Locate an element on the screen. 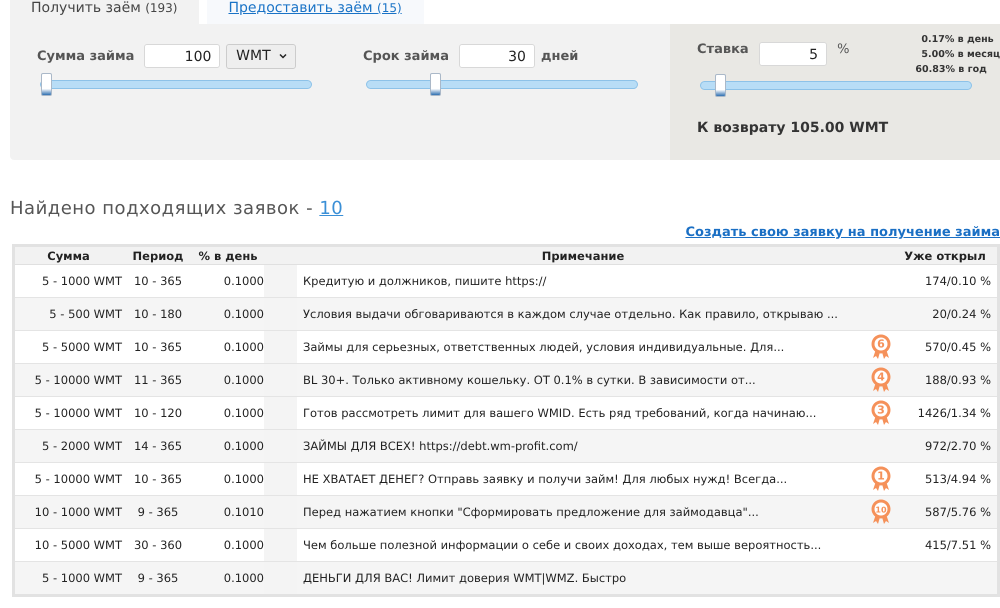 The height and width of the screenshot is (608, 1000). table-cell: 0.1010 is located at coordinates (228, 512).